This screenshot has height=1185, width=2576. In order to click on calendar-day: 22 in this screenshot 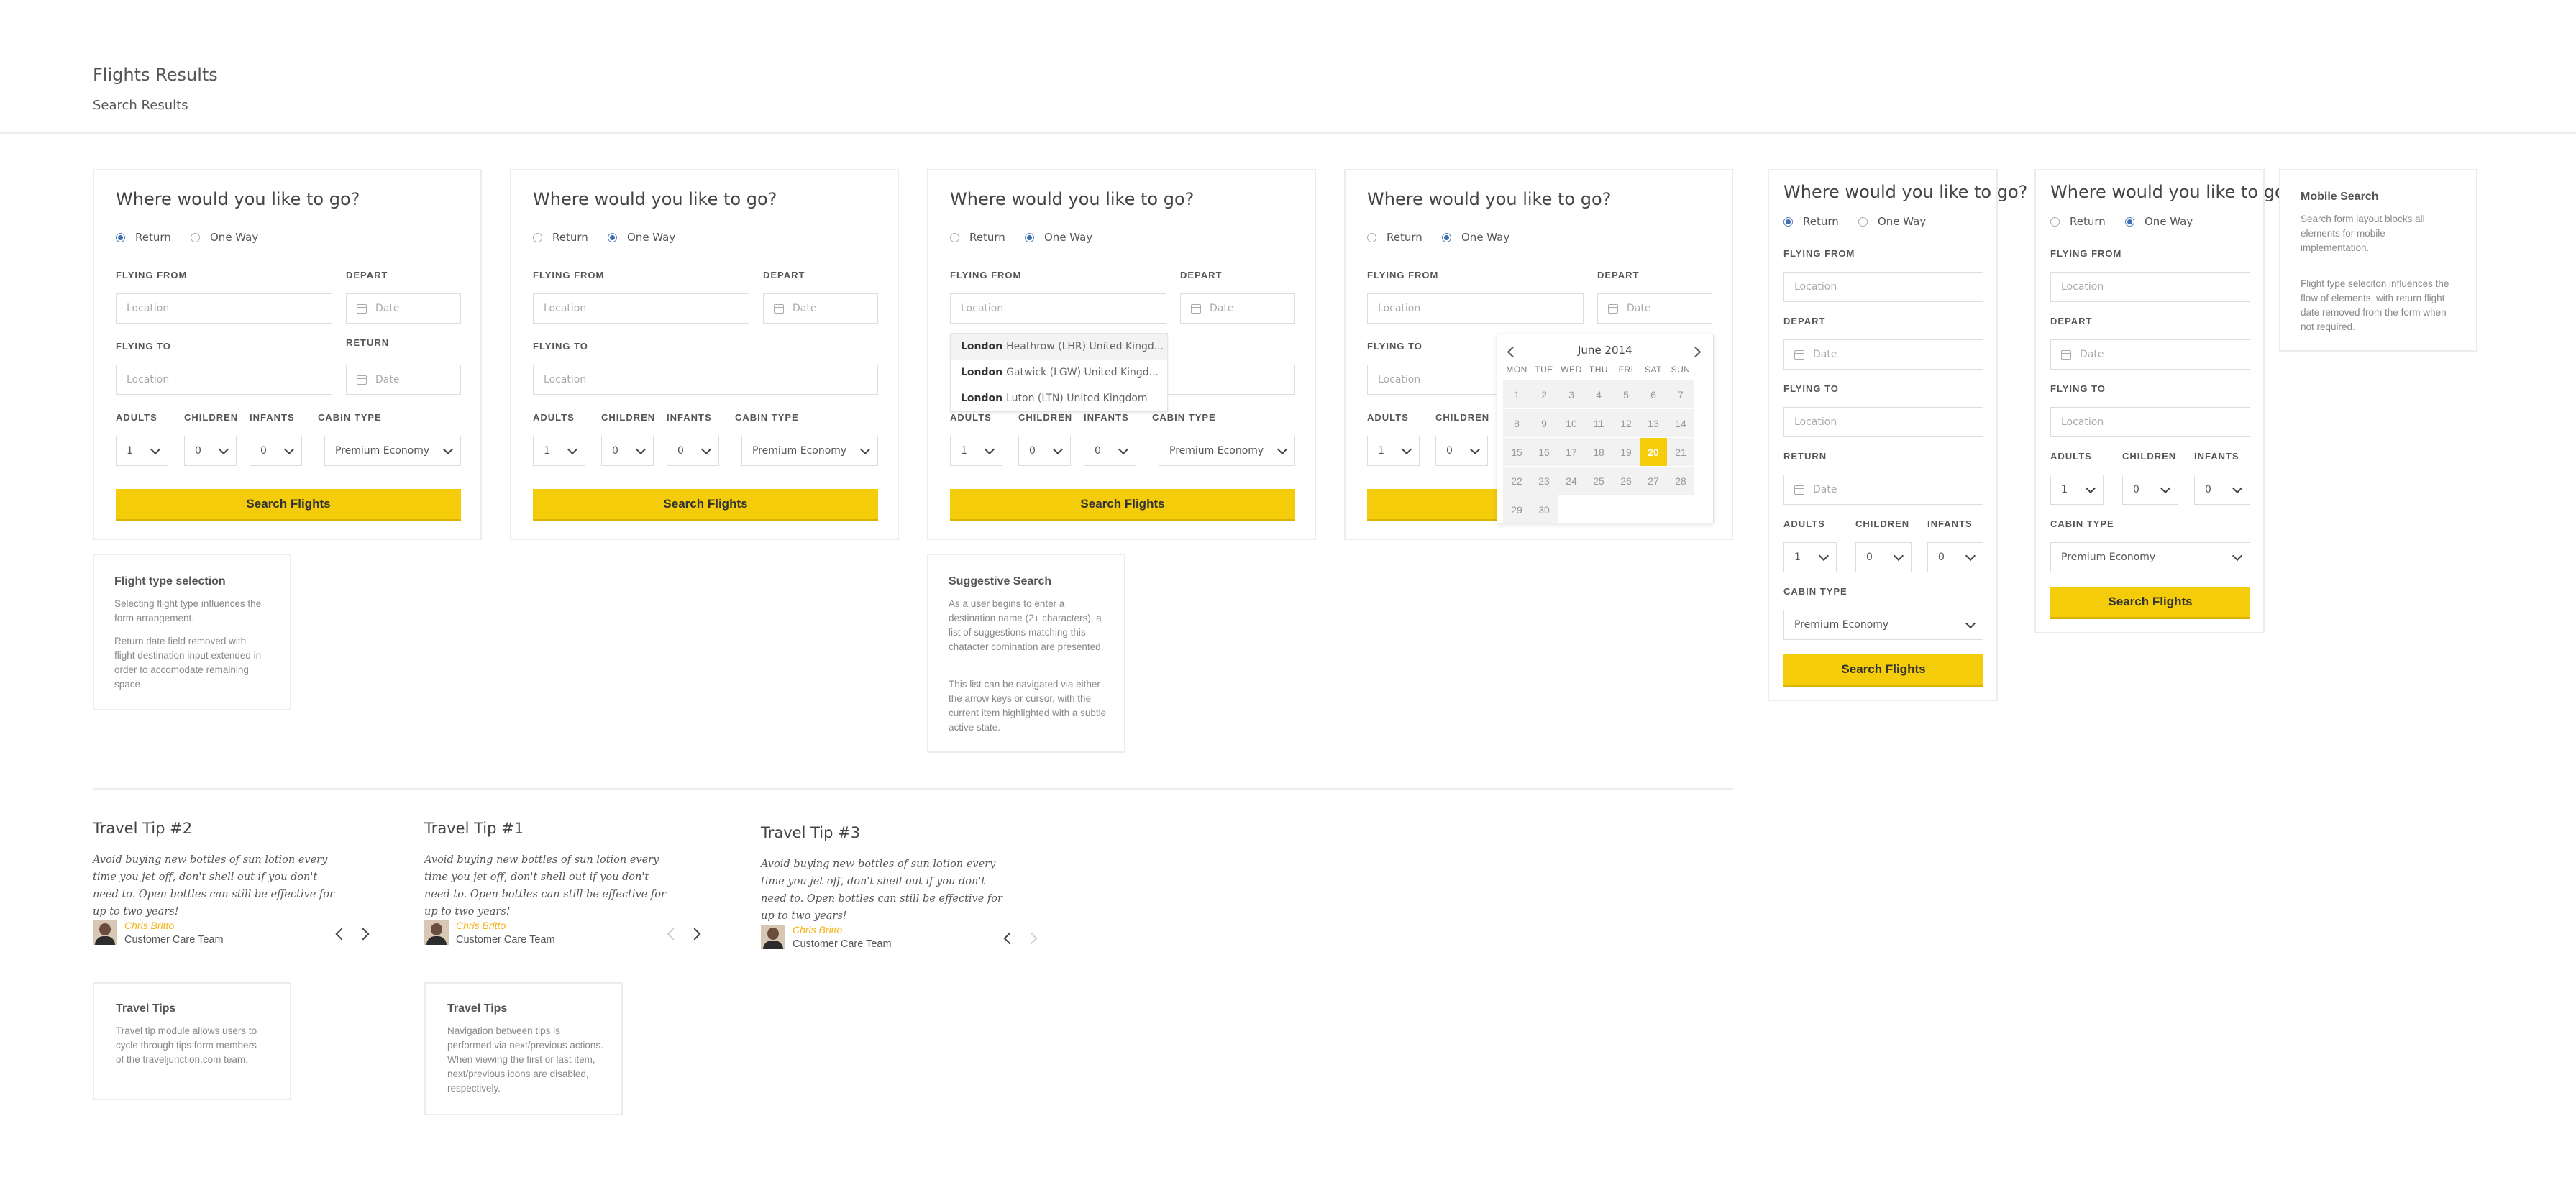, I will do `click(1516, 481)`.